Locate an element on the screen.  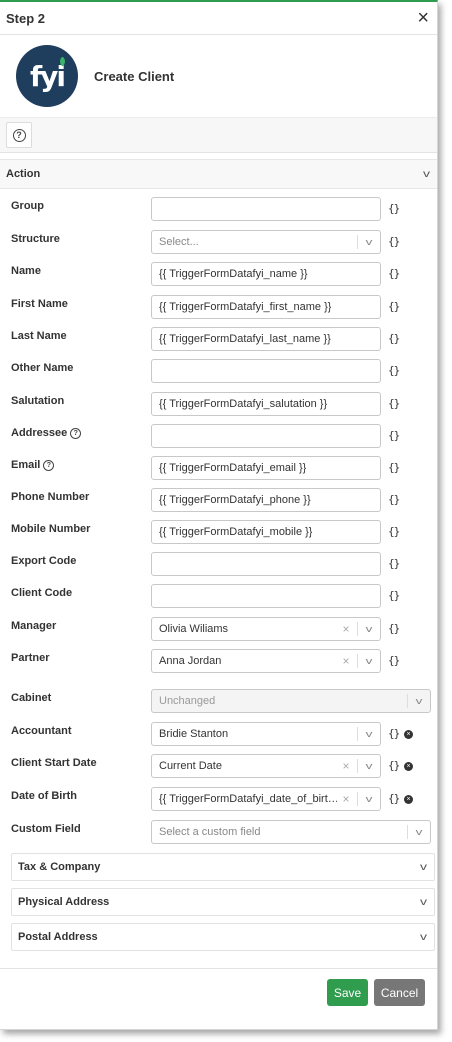
phone-number-input: {{ TriggerFormDatafyi_phone }} is located at coordinates (266, 500).